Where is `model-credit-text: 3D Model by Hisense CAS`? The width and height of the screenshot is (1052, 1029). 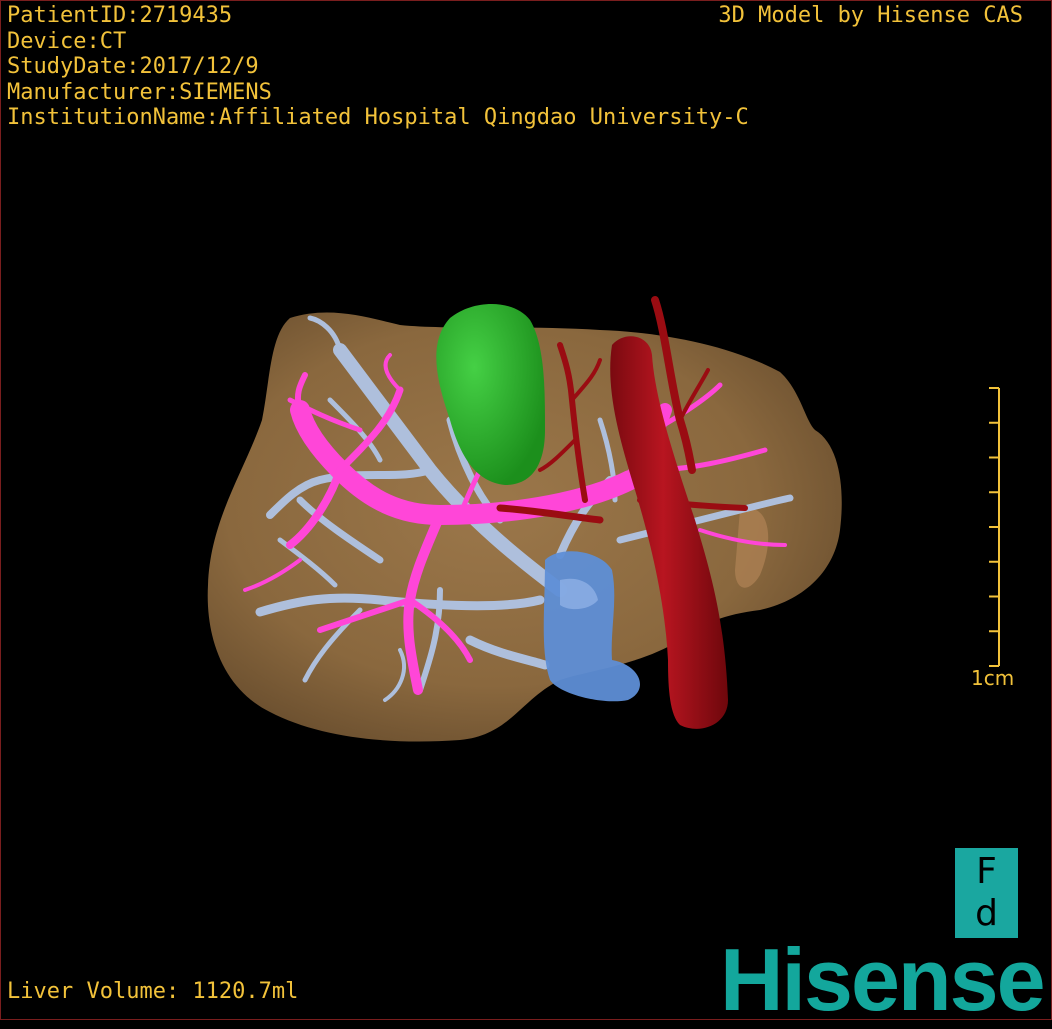
model-credit-text: 3D Model by Hisense CAS is located at coordinates (870, 15).